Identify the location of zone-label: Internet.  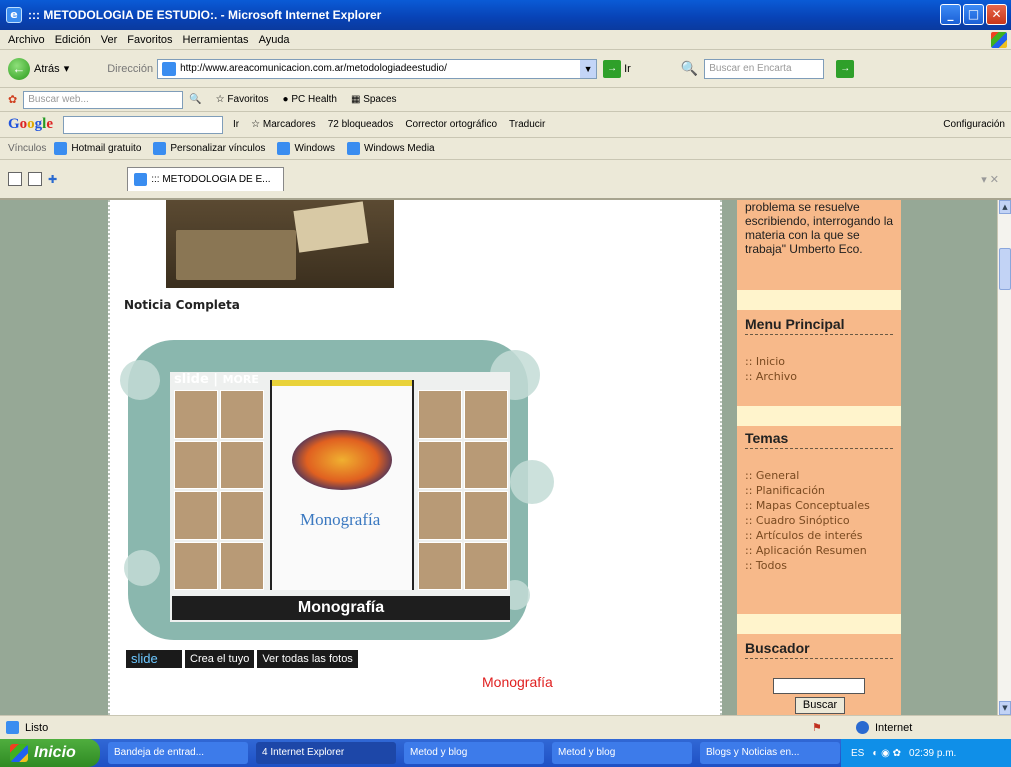
(894, 727).